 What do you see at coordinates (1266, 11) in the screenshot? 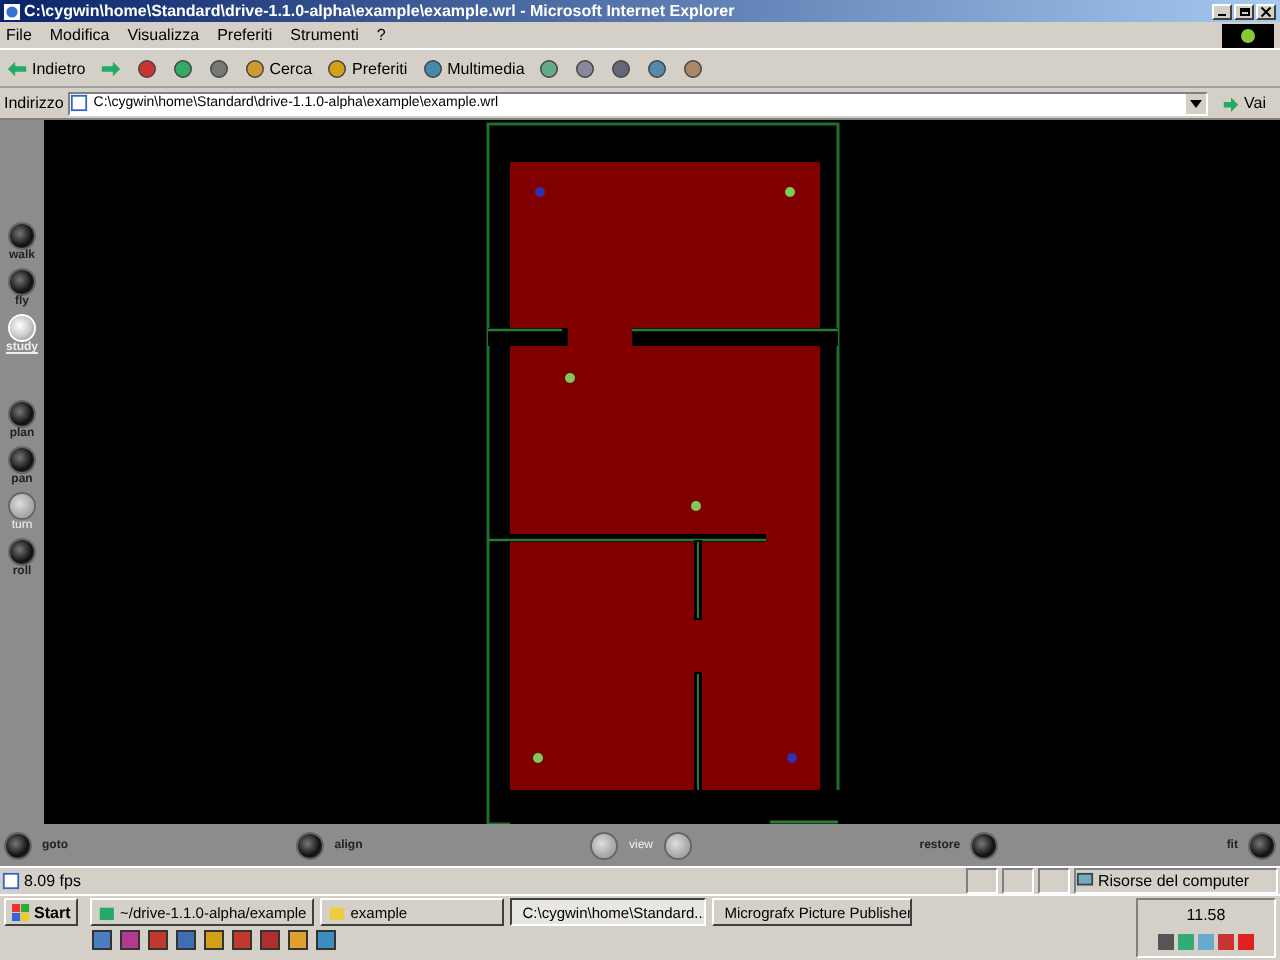
I see `close-button` at bounding box center [1266, 11].